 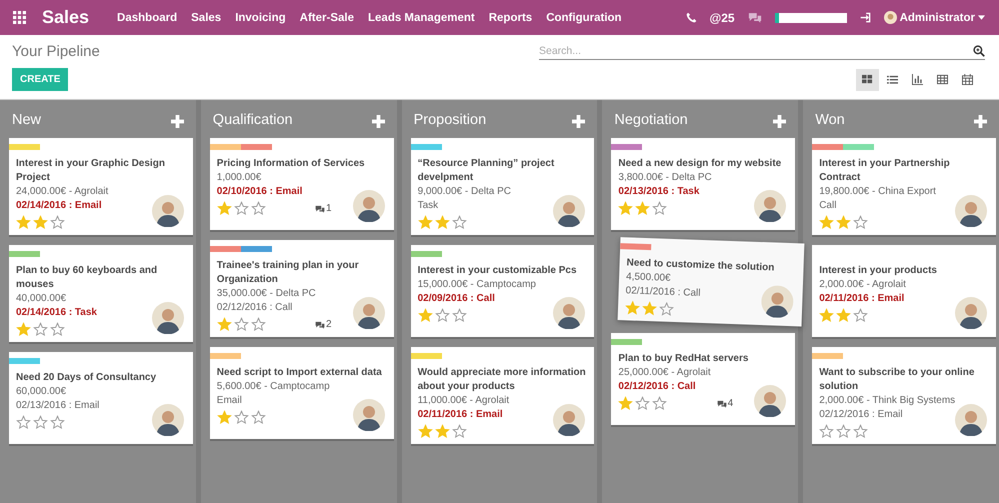 What do you see at coordinates (323, 208) in the screenshot?
I see `message-count: 1` at bounding box center [323, 208].